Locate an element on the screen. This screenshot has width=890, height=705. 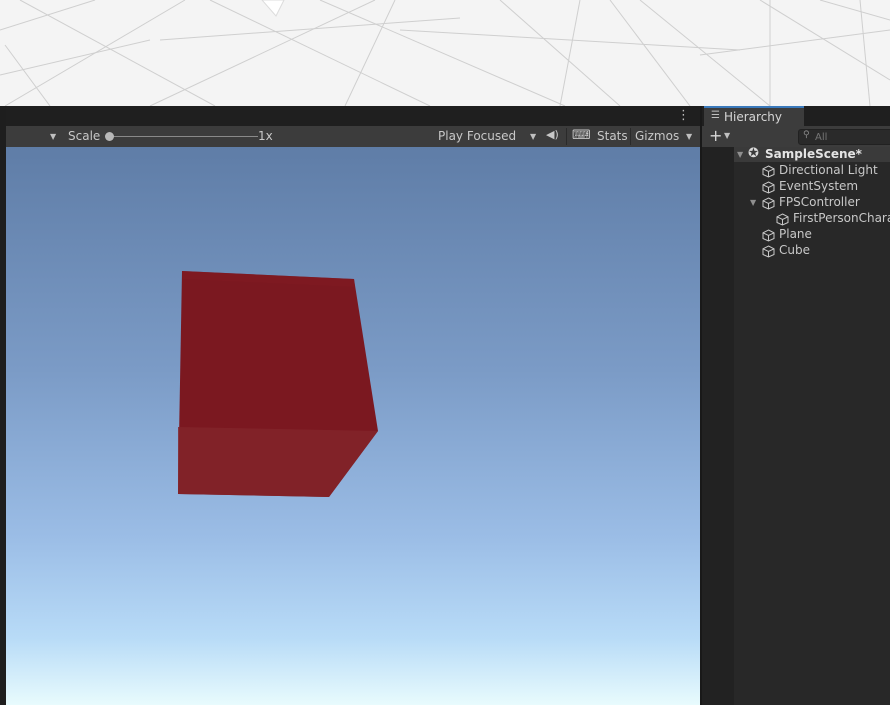
tab-hierarchy: ☰ Hierarchy is located at coordinates (754, 116).